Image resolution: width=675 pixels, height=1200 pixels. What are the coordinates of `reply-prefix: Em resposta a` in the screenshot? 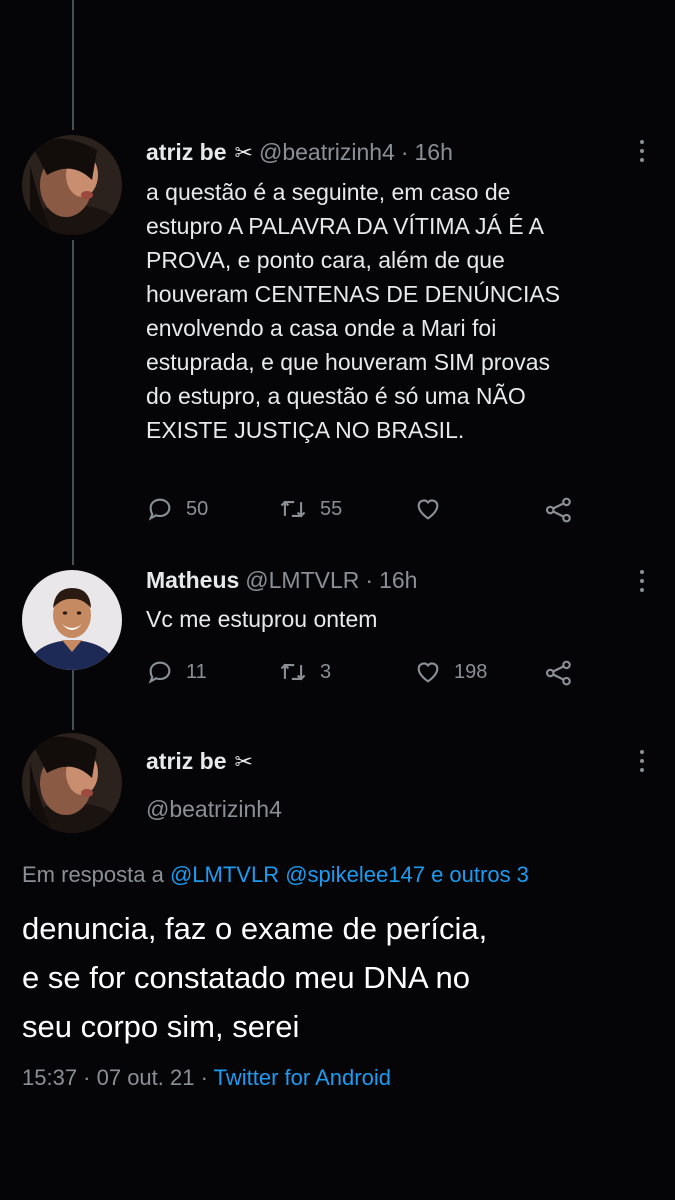 It's located at (93, 874).